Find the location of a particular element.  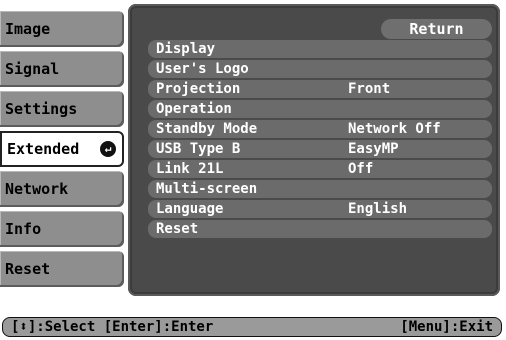

menu-row-usb-type-b: USB Type B EasyMP is located at coordinates (320, 149).